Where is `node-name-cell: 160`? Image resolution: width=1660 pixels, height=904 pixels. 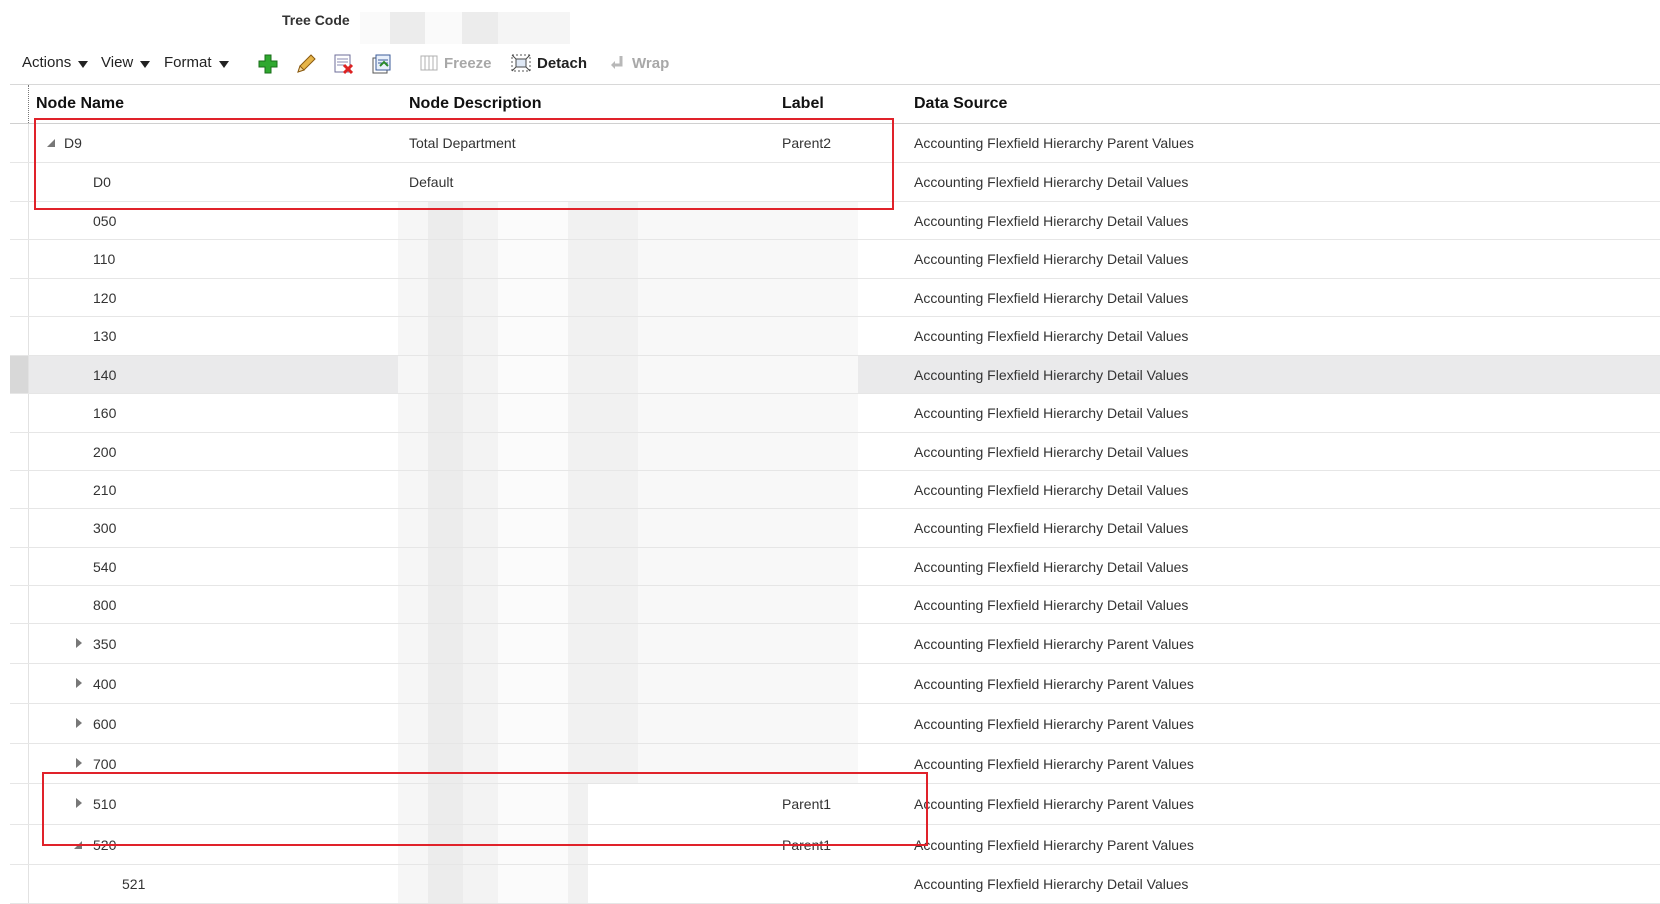 node-name-cell: 160 is located at coordinates (104, 413).